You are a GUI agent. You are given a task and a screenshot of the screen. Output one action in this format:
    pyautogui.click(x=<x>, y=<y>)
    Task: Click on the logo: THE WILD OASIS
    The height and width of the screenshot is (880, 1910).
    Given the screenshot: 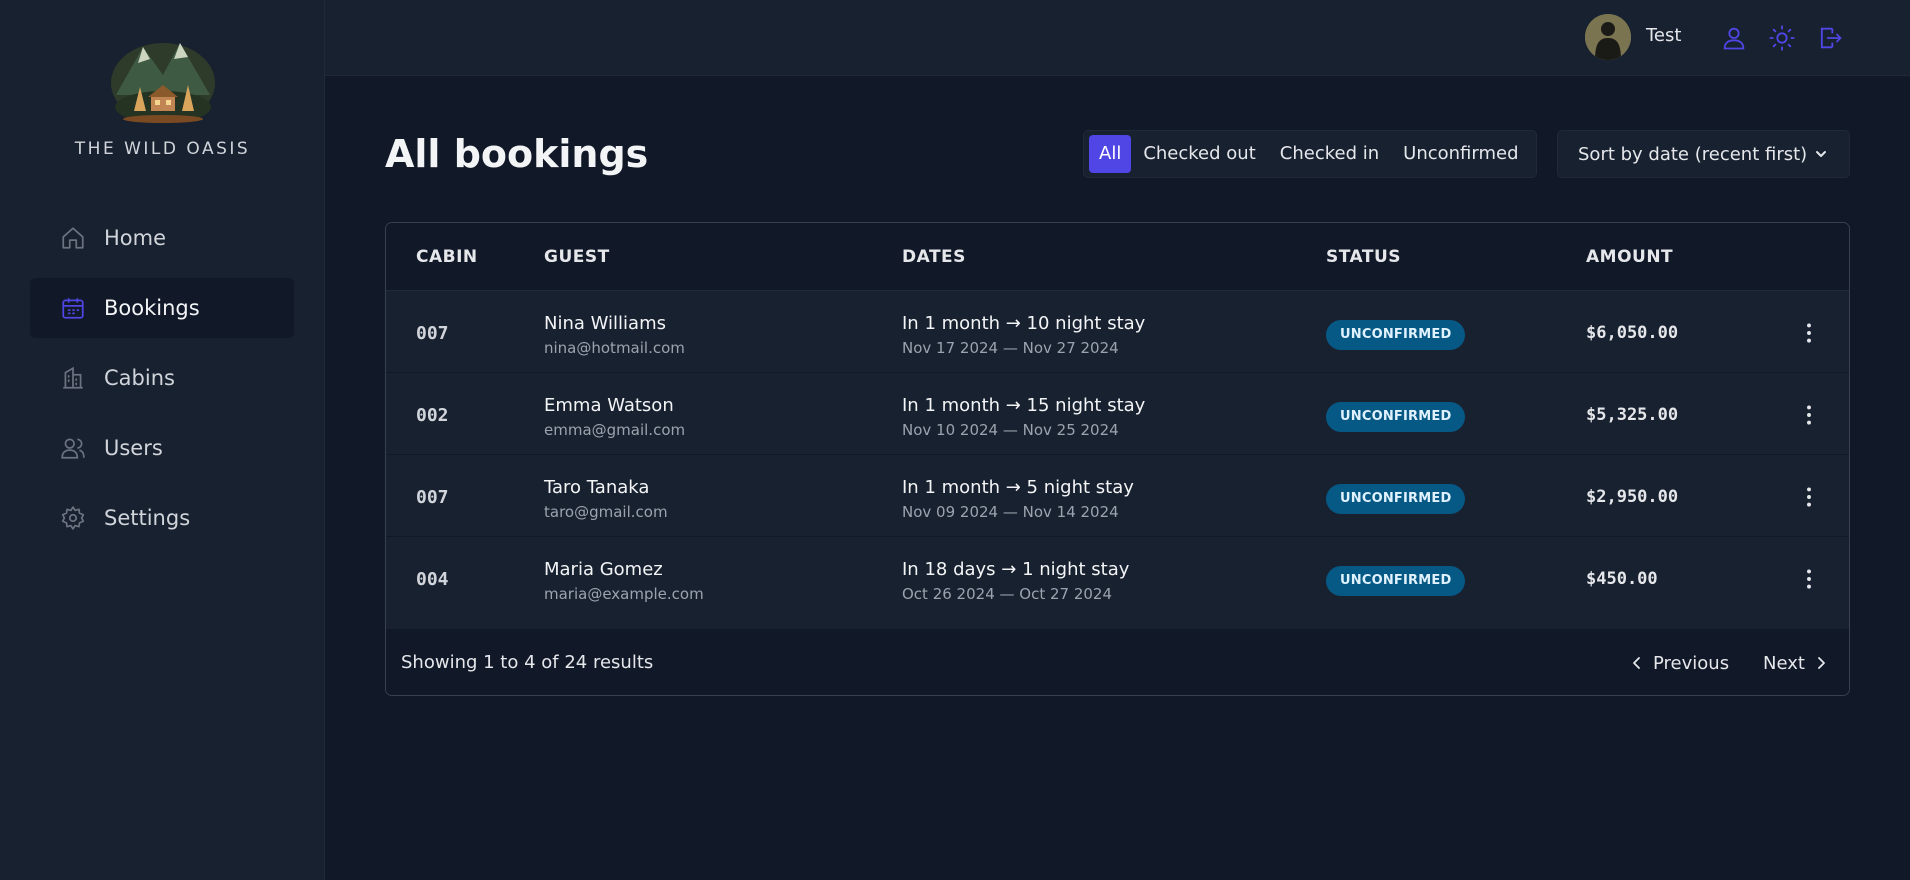 What is the action you would take?
    pyautogui.click(x=162, y=97)
    